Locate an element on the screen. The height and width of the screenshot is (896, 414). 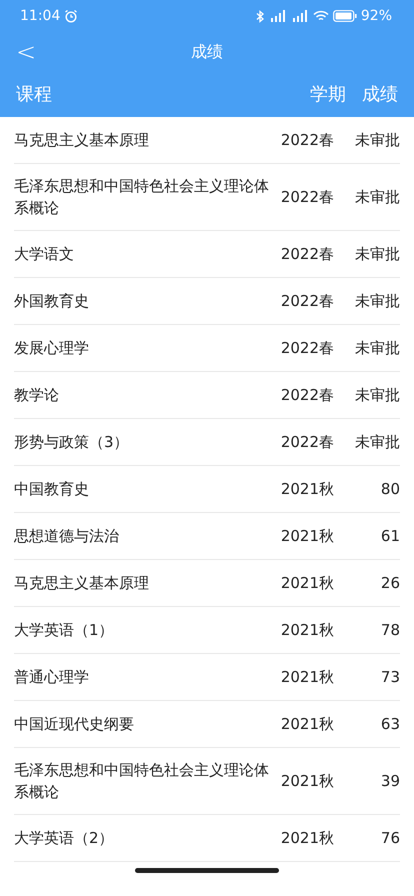
grade-cell-text: 78 is located at coordinates (390, 630).